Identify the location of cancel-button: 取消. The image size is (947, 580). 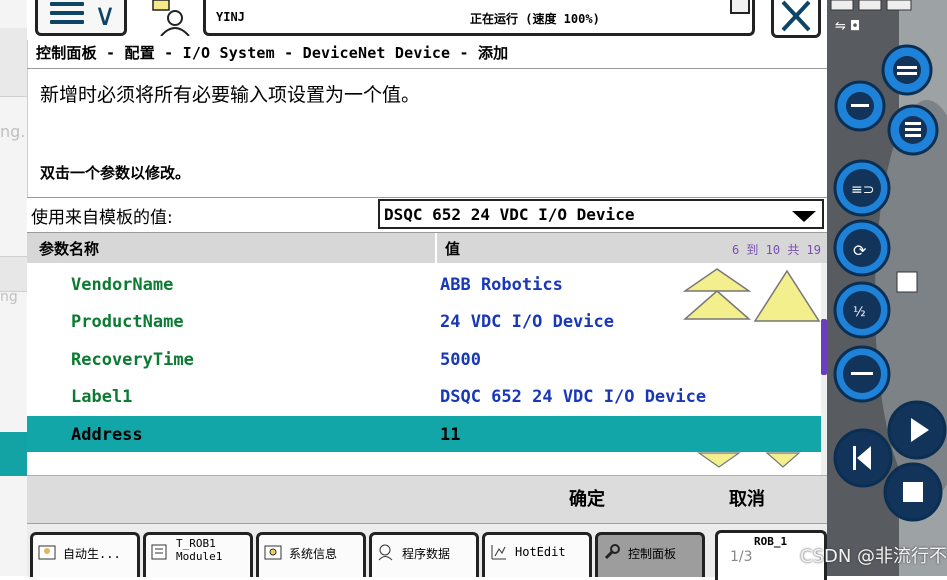
(747, 500).